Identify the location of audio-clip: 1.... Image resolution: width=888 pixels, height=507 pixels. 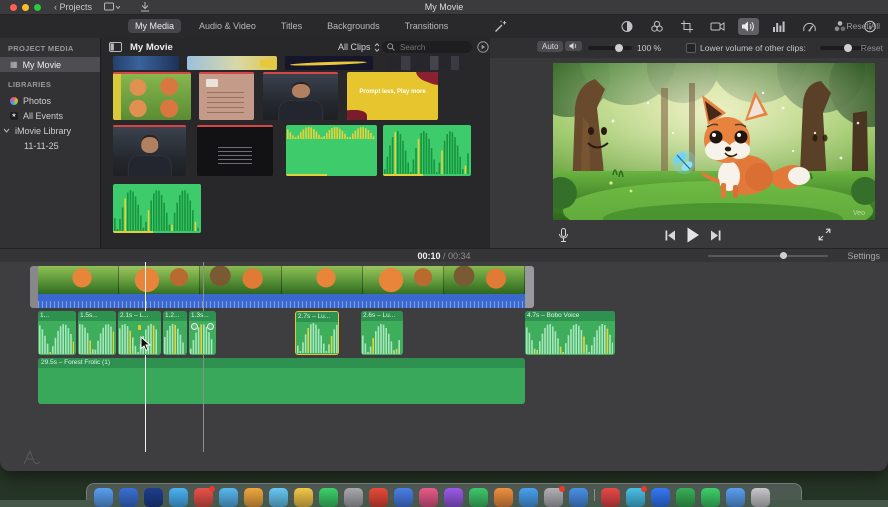
(57, 333).